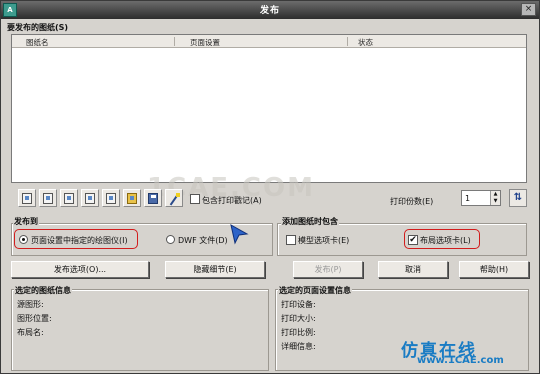 The width and height of the screenshot is (540, 374). I want to click on drawing-location-label: 图形位置:, so click(34, 318).